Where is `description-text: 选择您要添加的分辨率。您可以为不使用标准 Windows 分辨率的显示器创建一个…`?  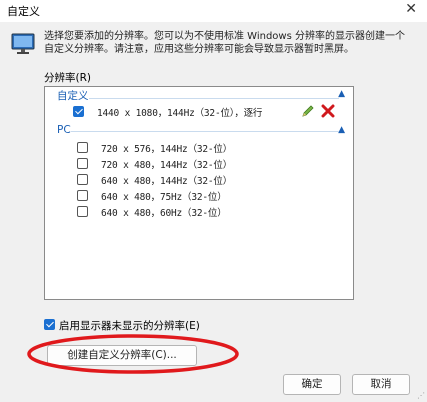 description-text: 选择您要添加的分辨率。您可以为不使用标准 Windows 分辨率的显示器创建一个… is located at coordinates (224, 43).